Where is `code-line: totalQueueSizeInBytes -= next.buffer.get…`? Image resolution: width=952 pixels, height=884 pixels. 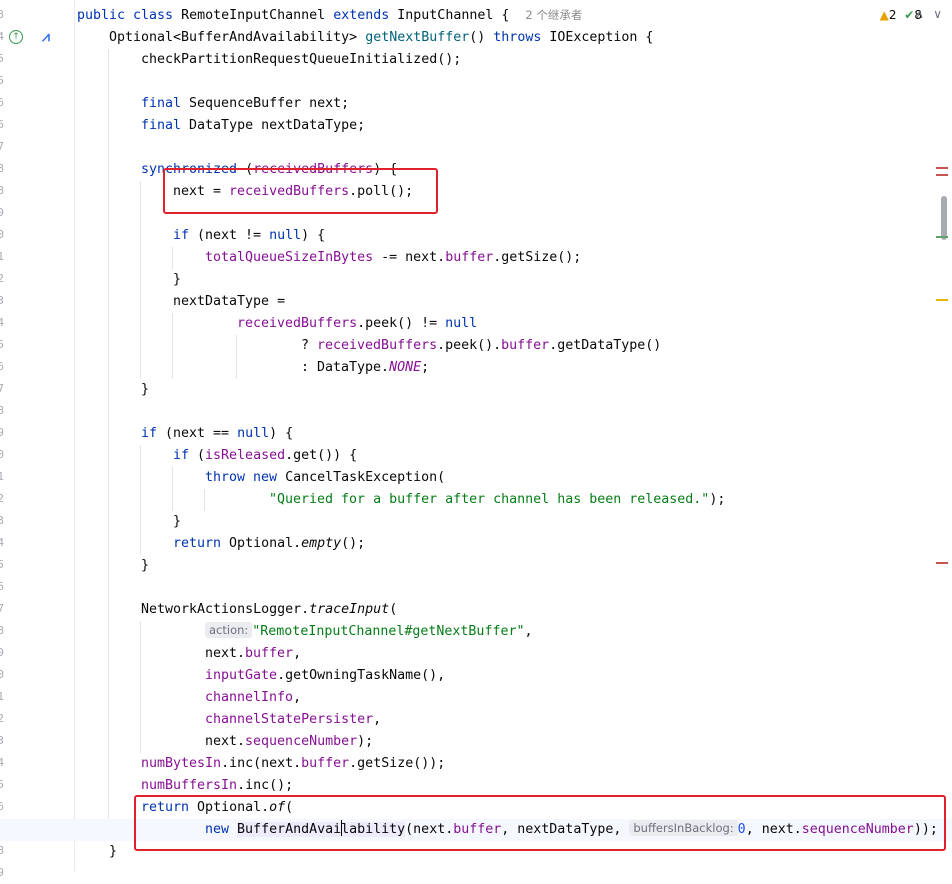 code-line: totalQueueSizeInBytes -= next.buffer.get… is located at coordinates (476, 258).